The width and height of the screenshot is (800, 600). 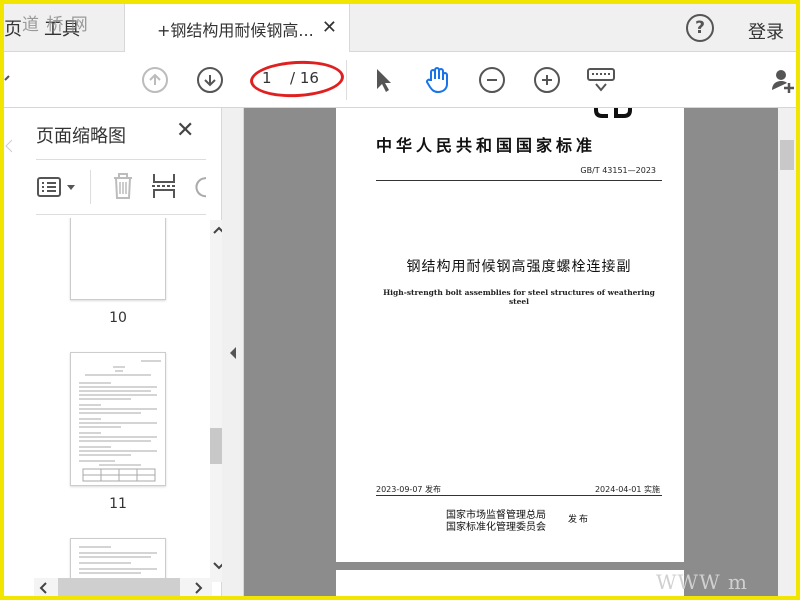 I want to click on header-rule, so click(x=519, y=180).